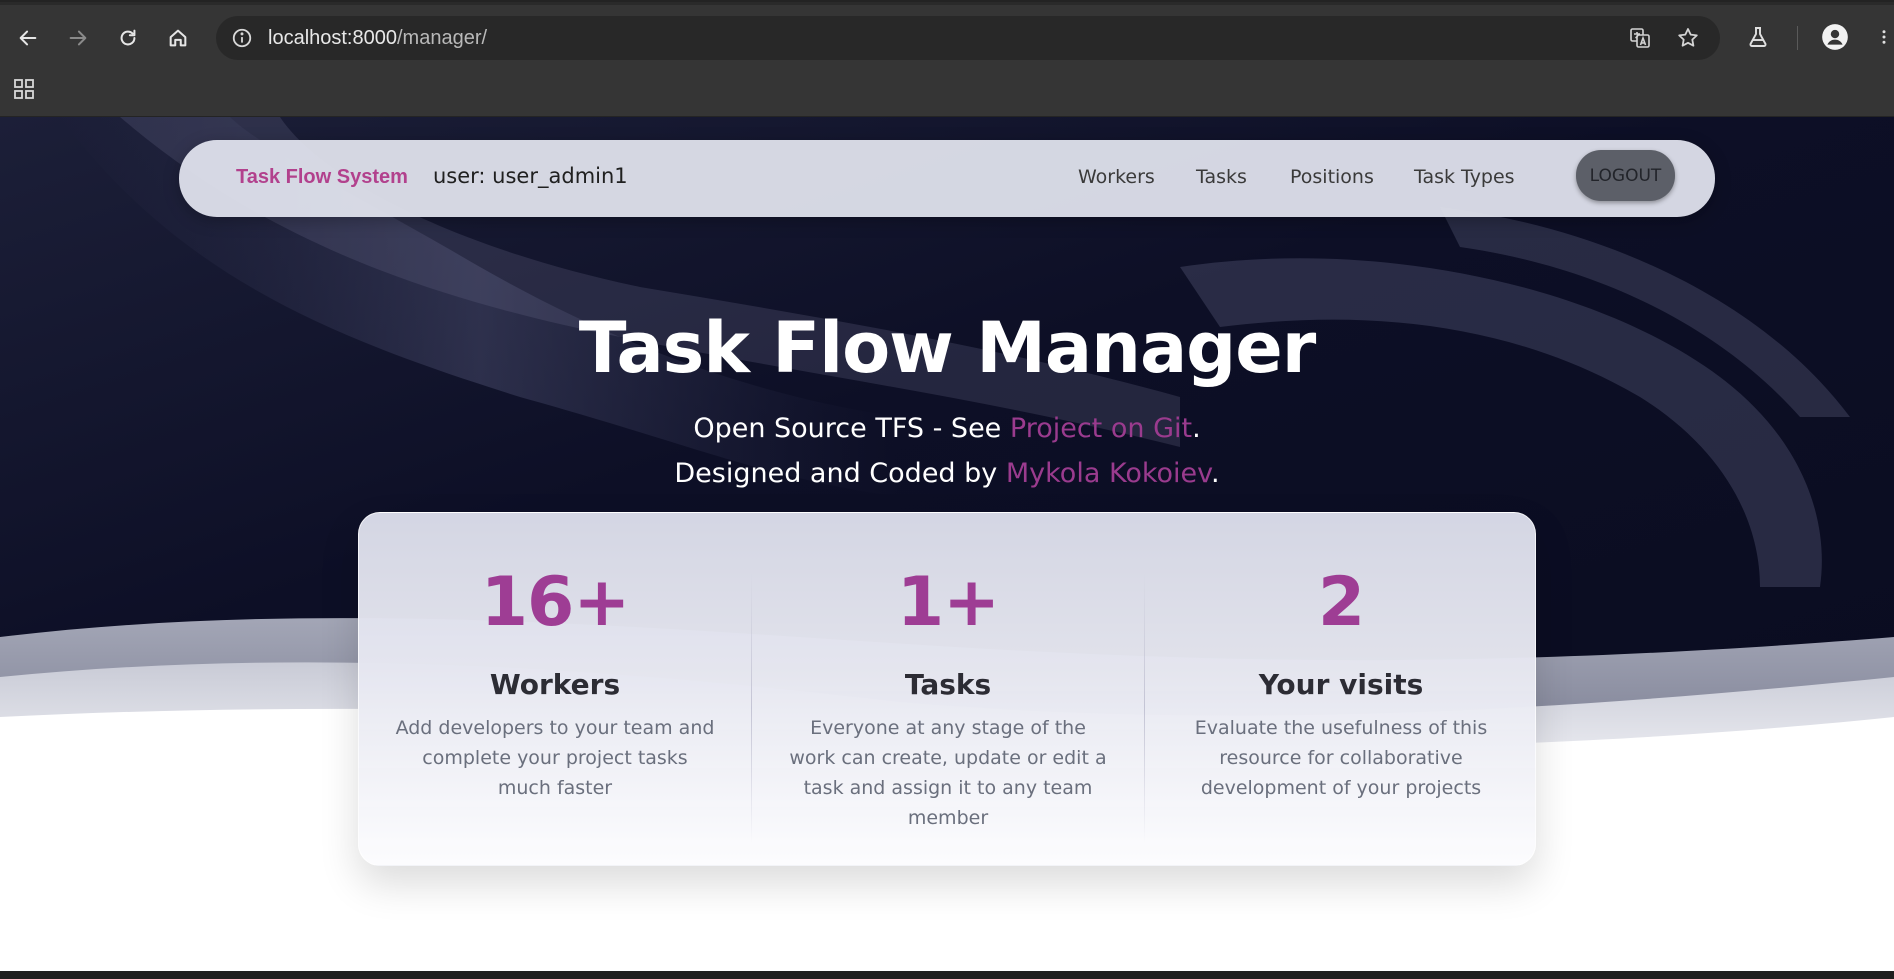 This screenshot has width=1894, height=979. What do you see at coordinates (1341, 684) in the screenshot?
I see `stat-title: Your visits` at bounding box center [1341, 684].